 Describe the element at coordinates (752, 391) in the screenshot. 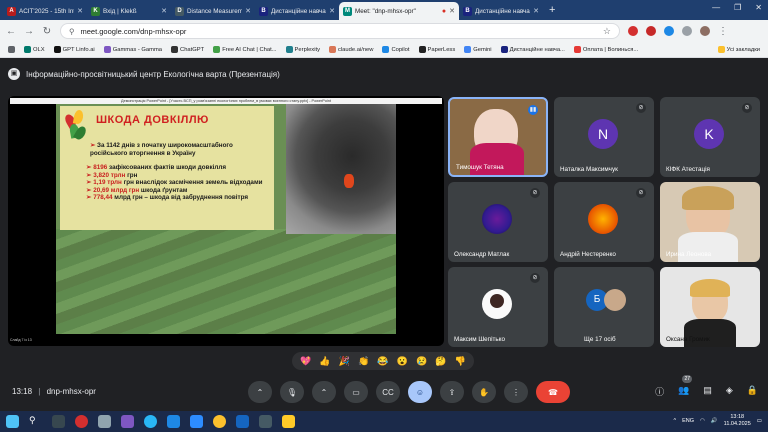

I see `lock-icon: 🔒` at that location.